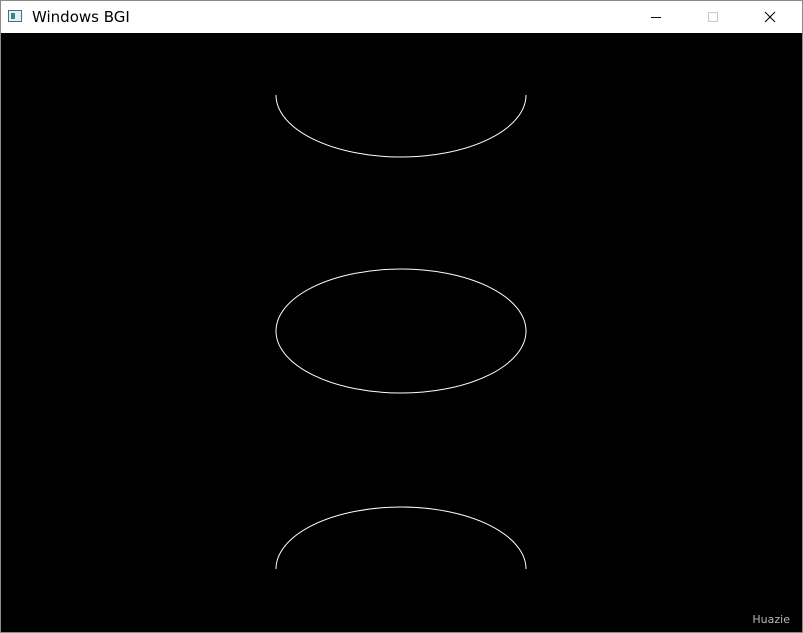 The width and height of the screenshot is (803, 633). I want to click on full-ellipse, so click(401, 331).